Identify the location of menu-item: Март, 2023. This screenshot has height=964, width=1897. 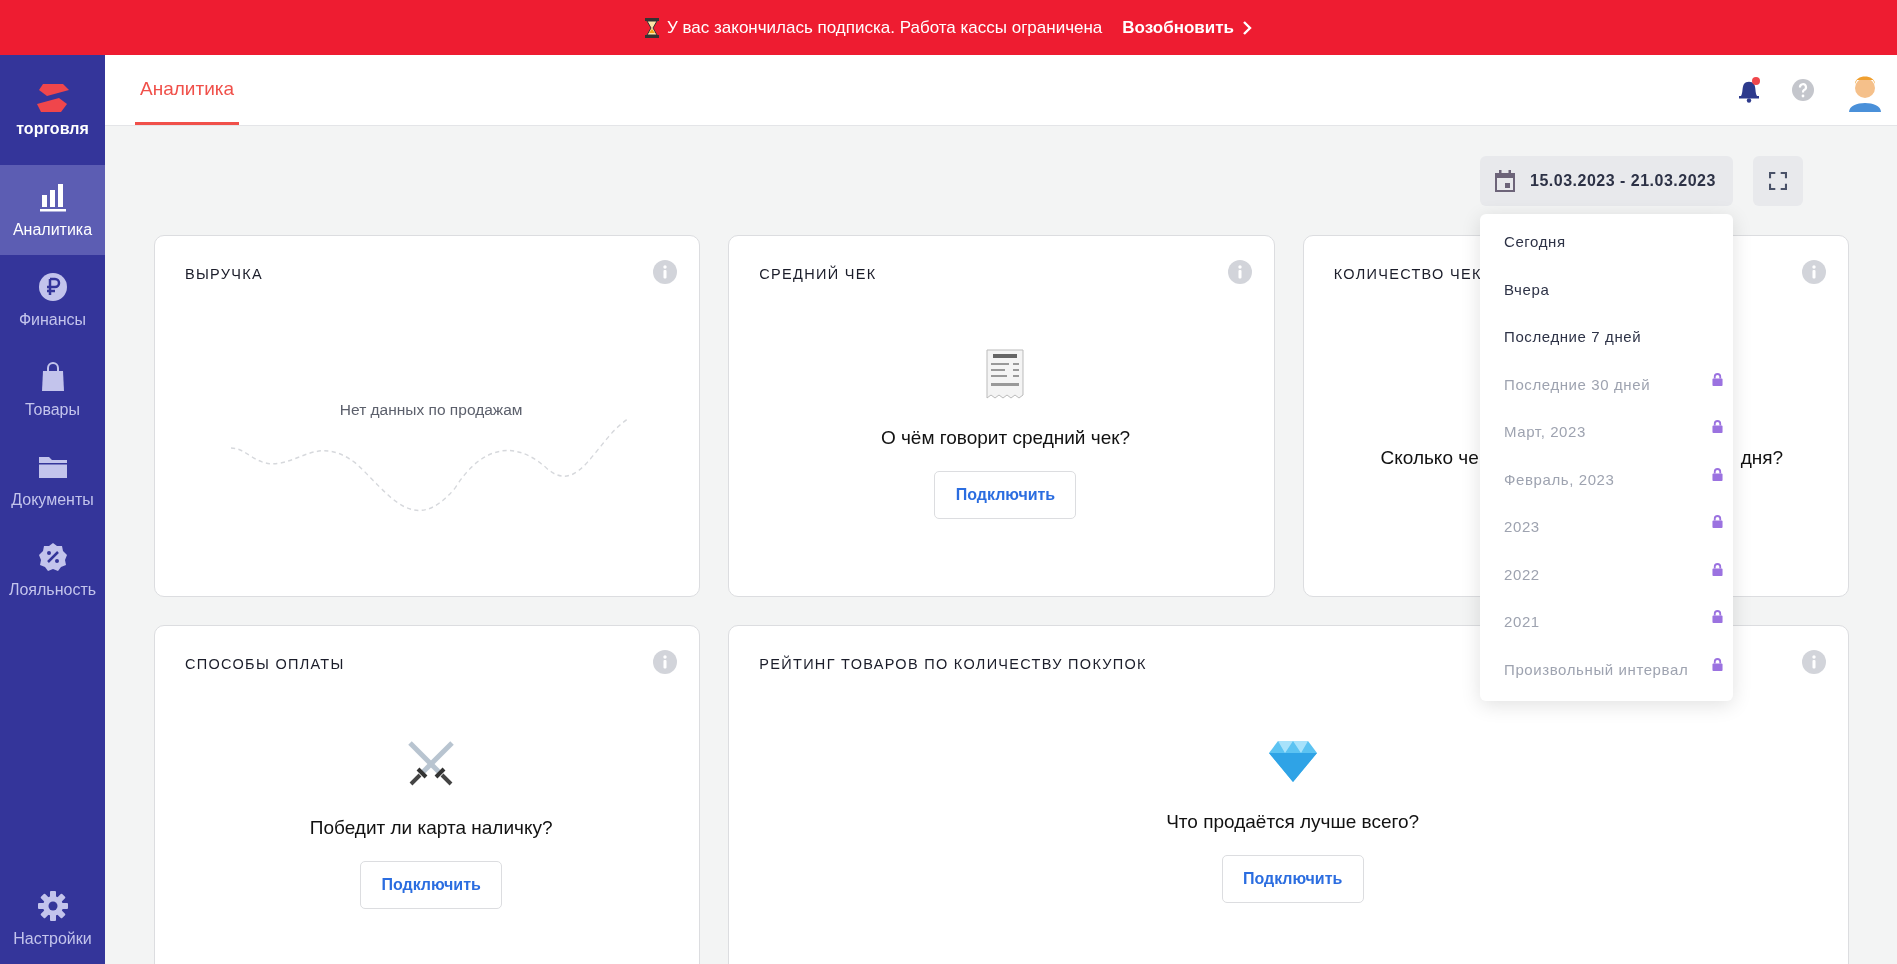
(1606, 432).